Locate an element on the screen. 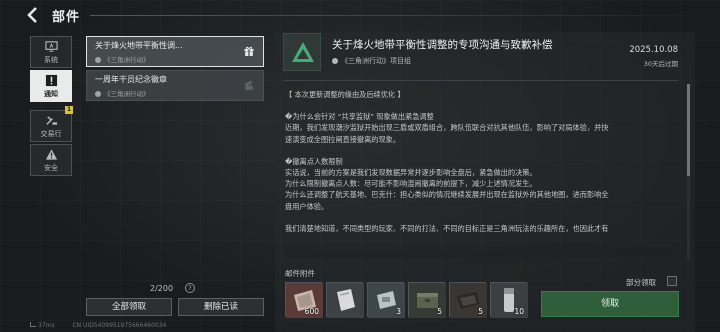  attachment-item: 600 is located at coordinates (304, 300).